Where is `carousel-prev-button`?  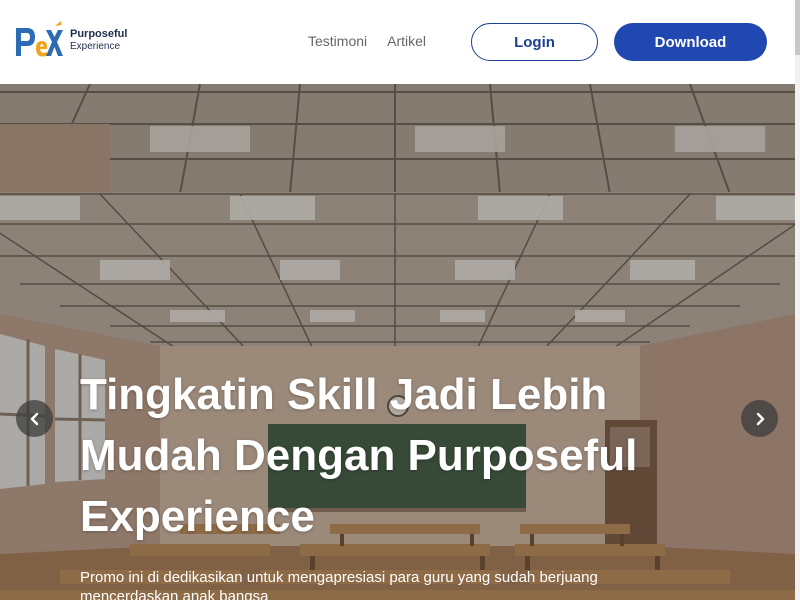 carousel-prev-button is located at coordinates (34, 418).